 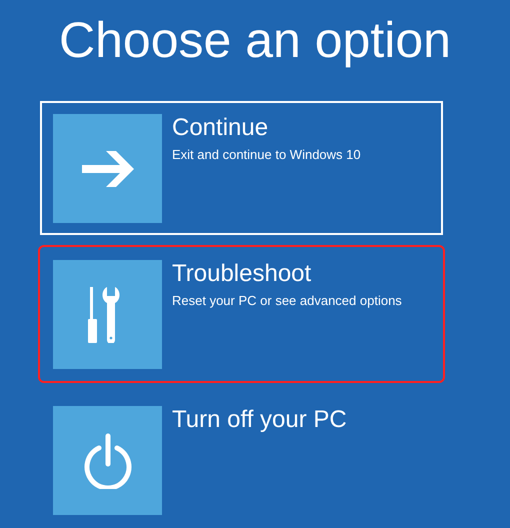 What do you see at coordinates (255, 40) in the screenshot?
I see `screen-title: Choose an option` at bounding box center [255, 40].